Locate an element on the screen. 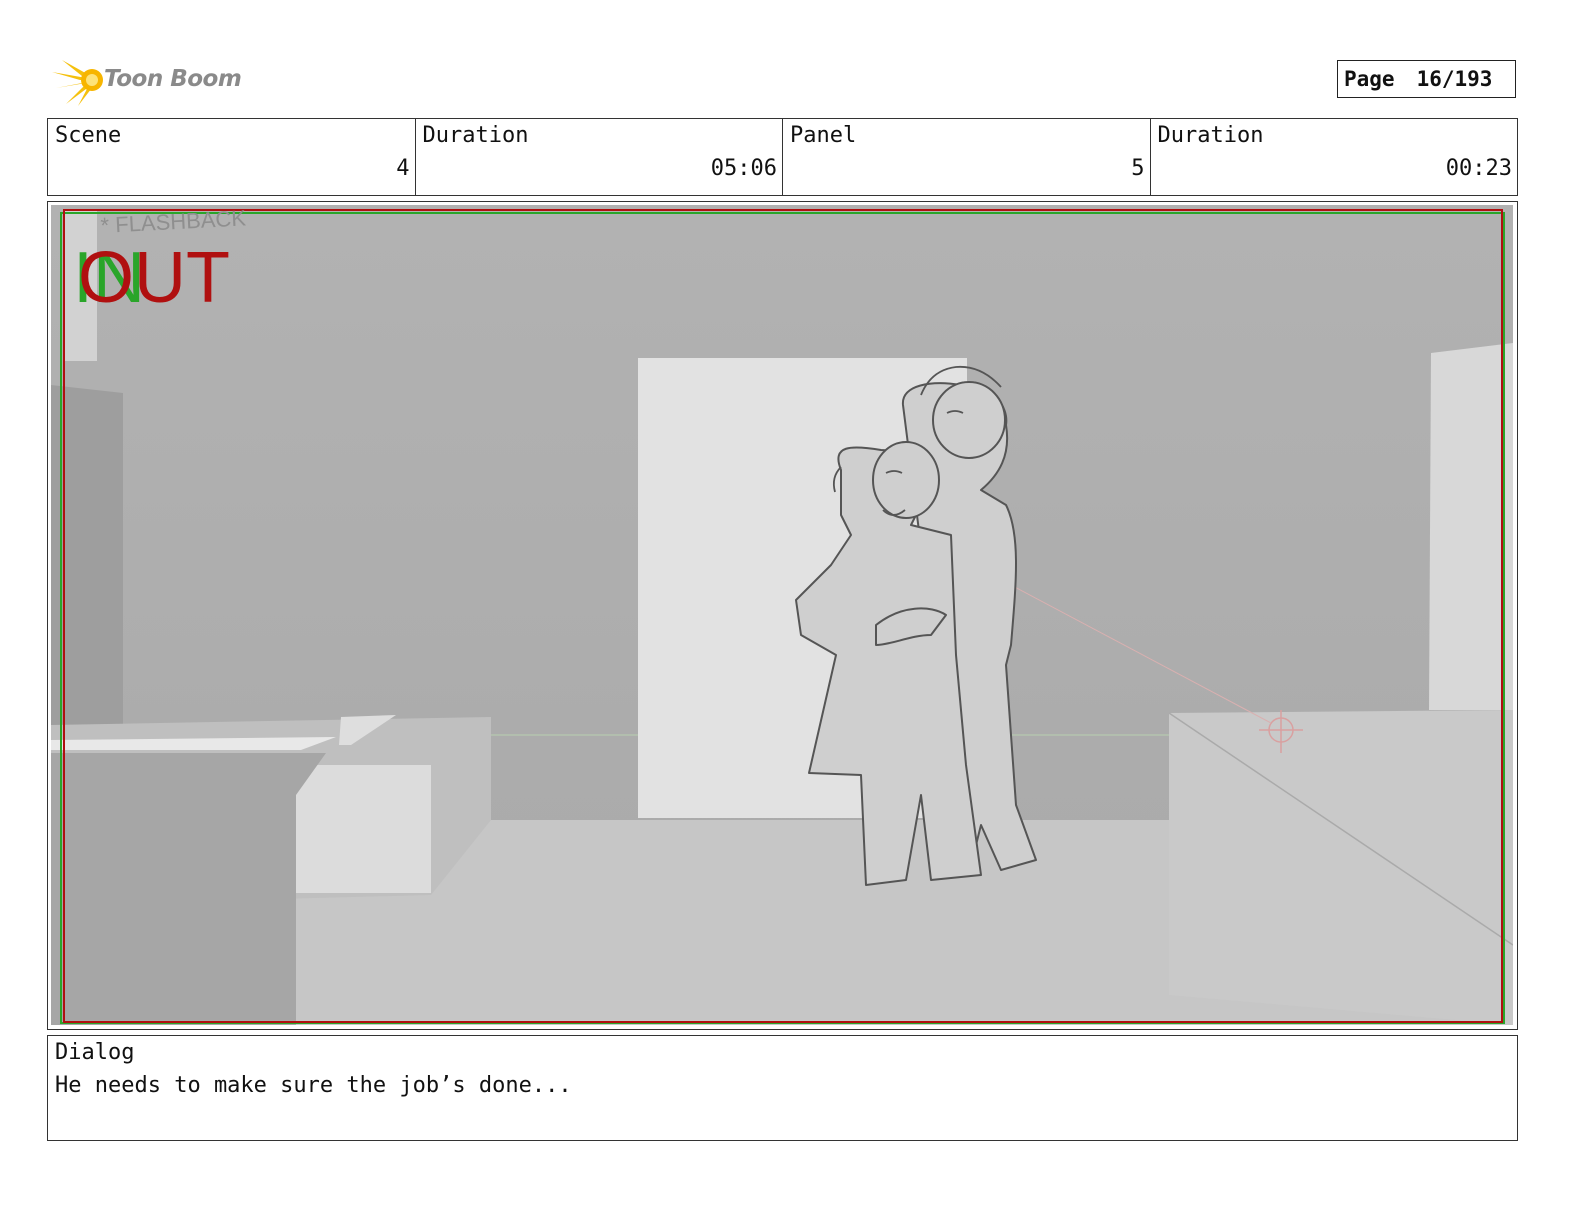 The image size is (1584, 1224). scene-duration-value: 05:06 is located at coordinates (743, 168).